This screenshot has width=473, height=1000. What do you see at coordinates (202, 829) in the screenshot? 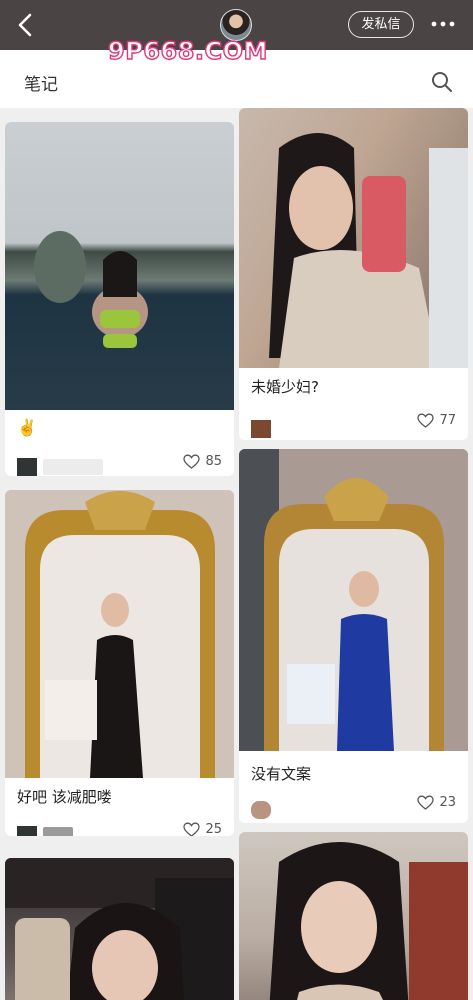
I see `like-count: 25` at bounding box center [202, 829].